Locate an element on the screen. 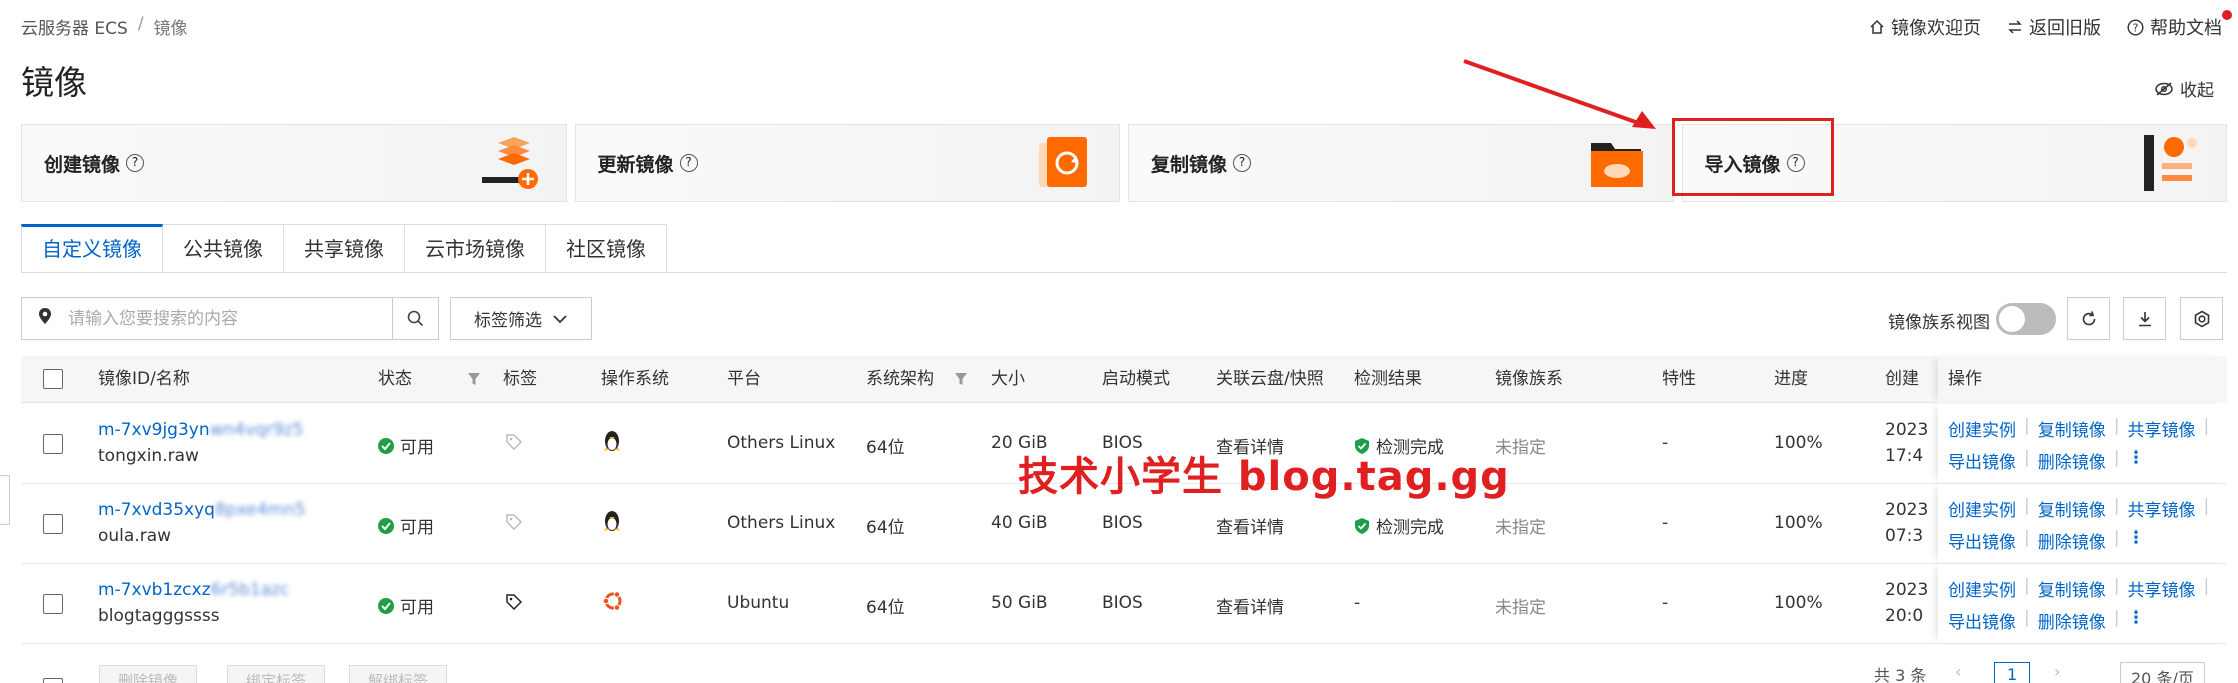 This screenshot has height=683, width=2238. welcome-link: 镜像欢迎页 is located at coordinates (1925, 27).